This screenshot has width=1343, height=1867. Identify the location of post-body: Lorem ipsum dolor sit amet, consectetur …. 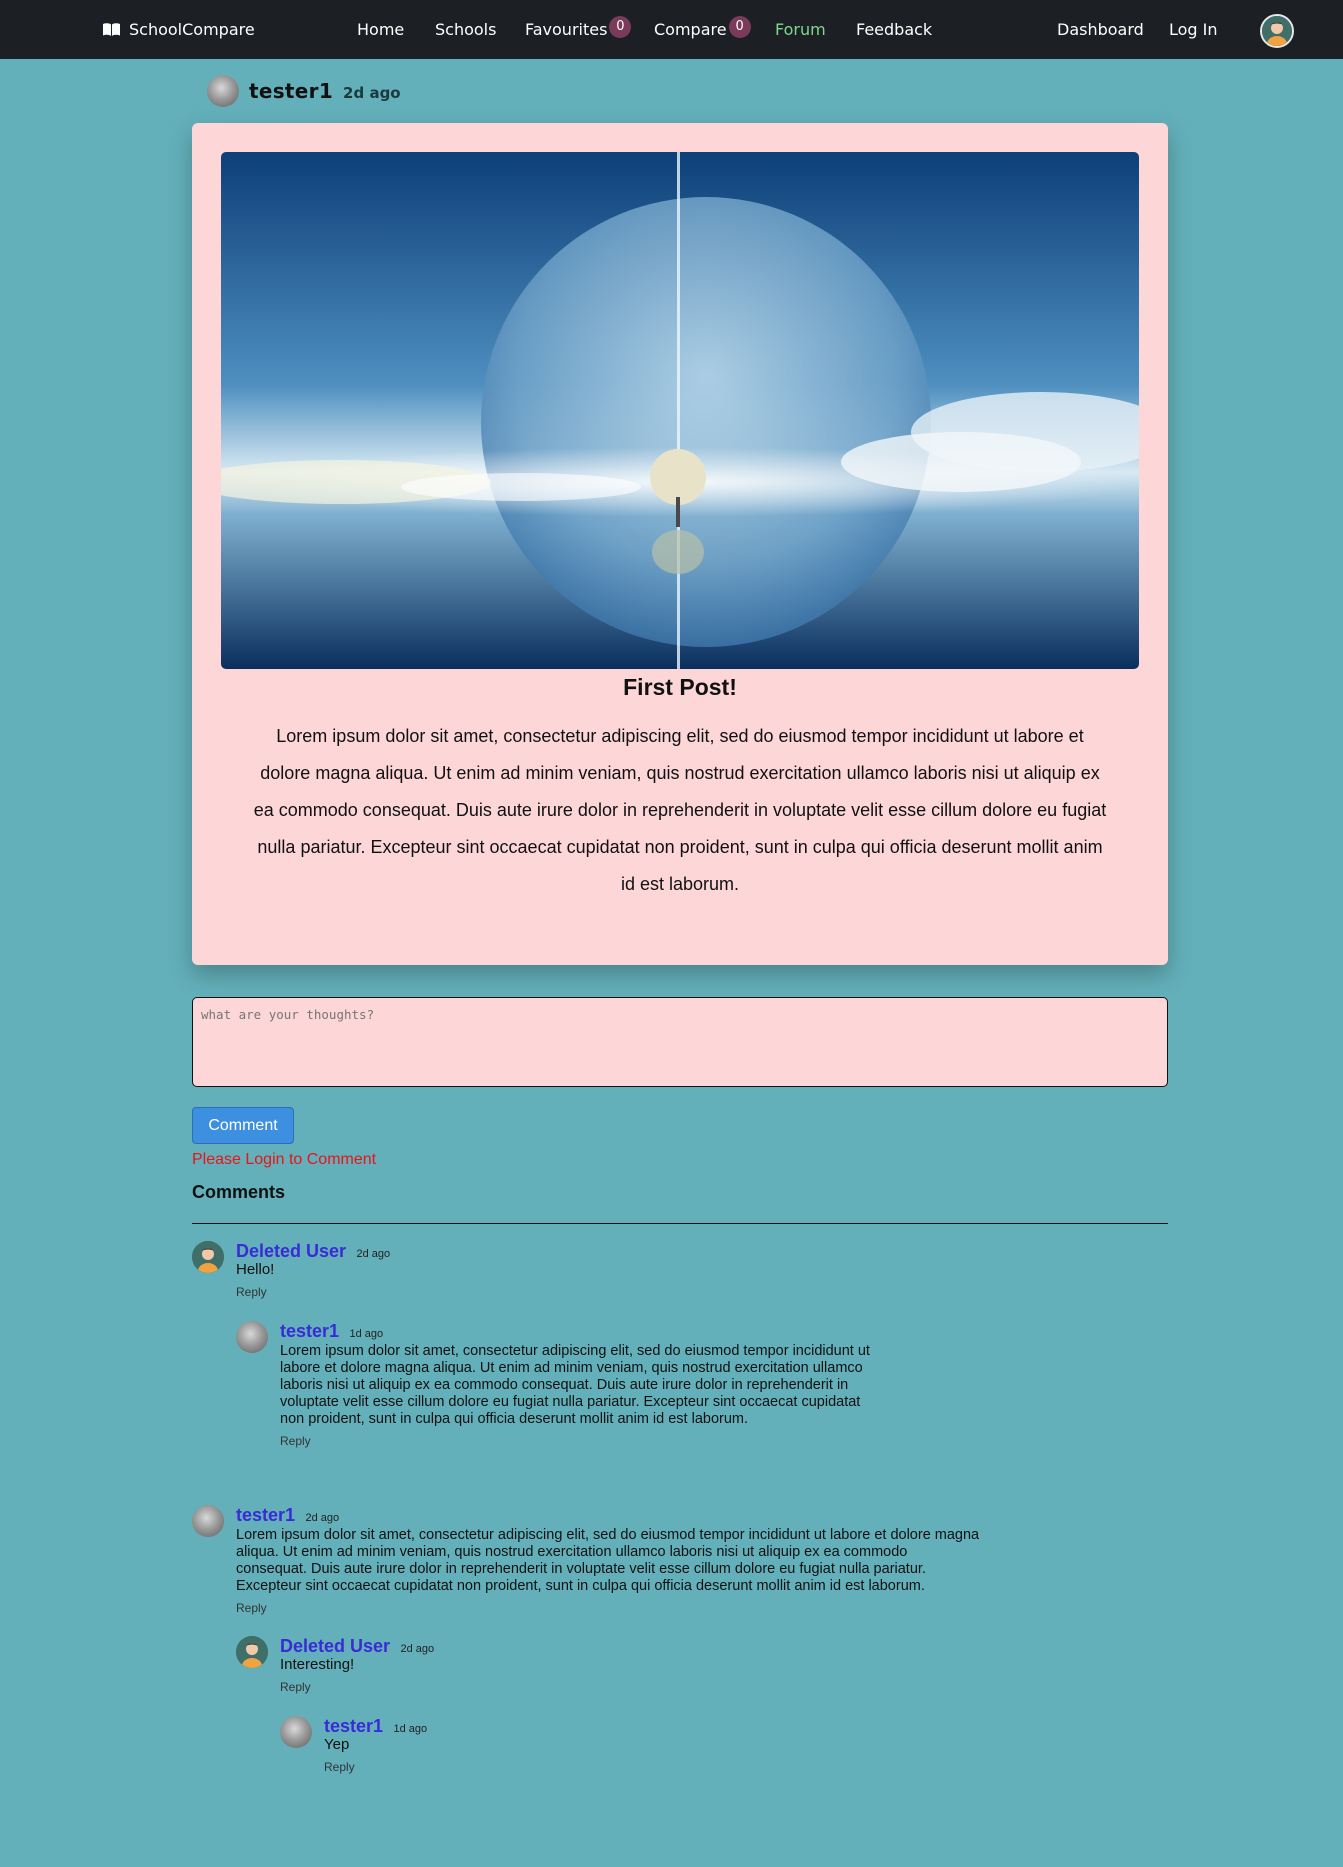
(680, 810).